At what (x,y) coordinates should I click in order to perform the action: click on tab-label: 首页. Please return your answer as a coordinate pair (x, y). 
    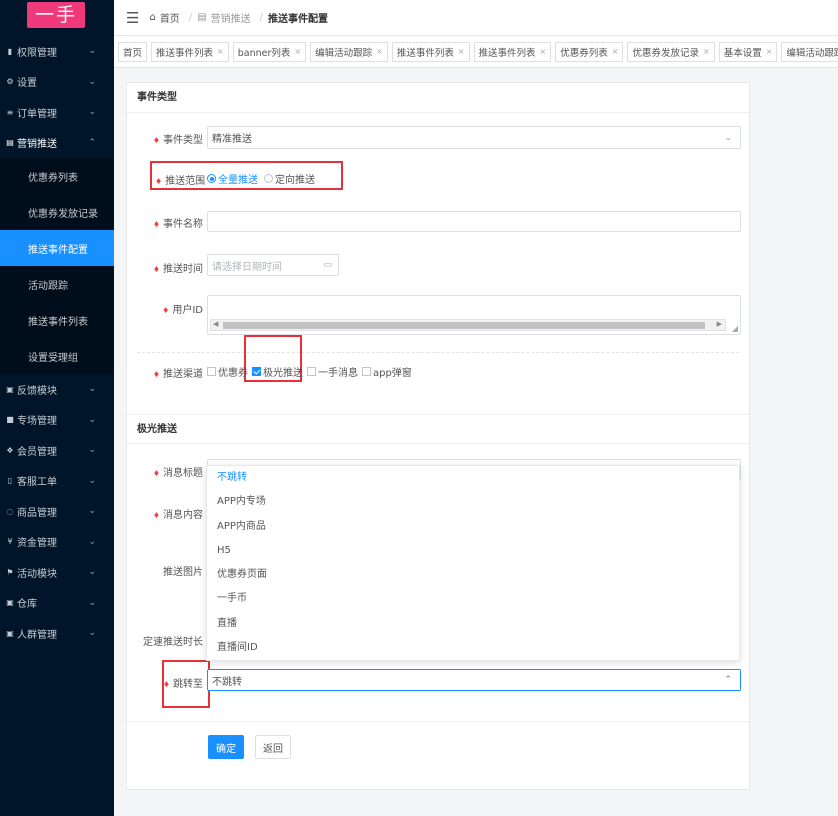
    Looking at the image, I should click on (133, 53).